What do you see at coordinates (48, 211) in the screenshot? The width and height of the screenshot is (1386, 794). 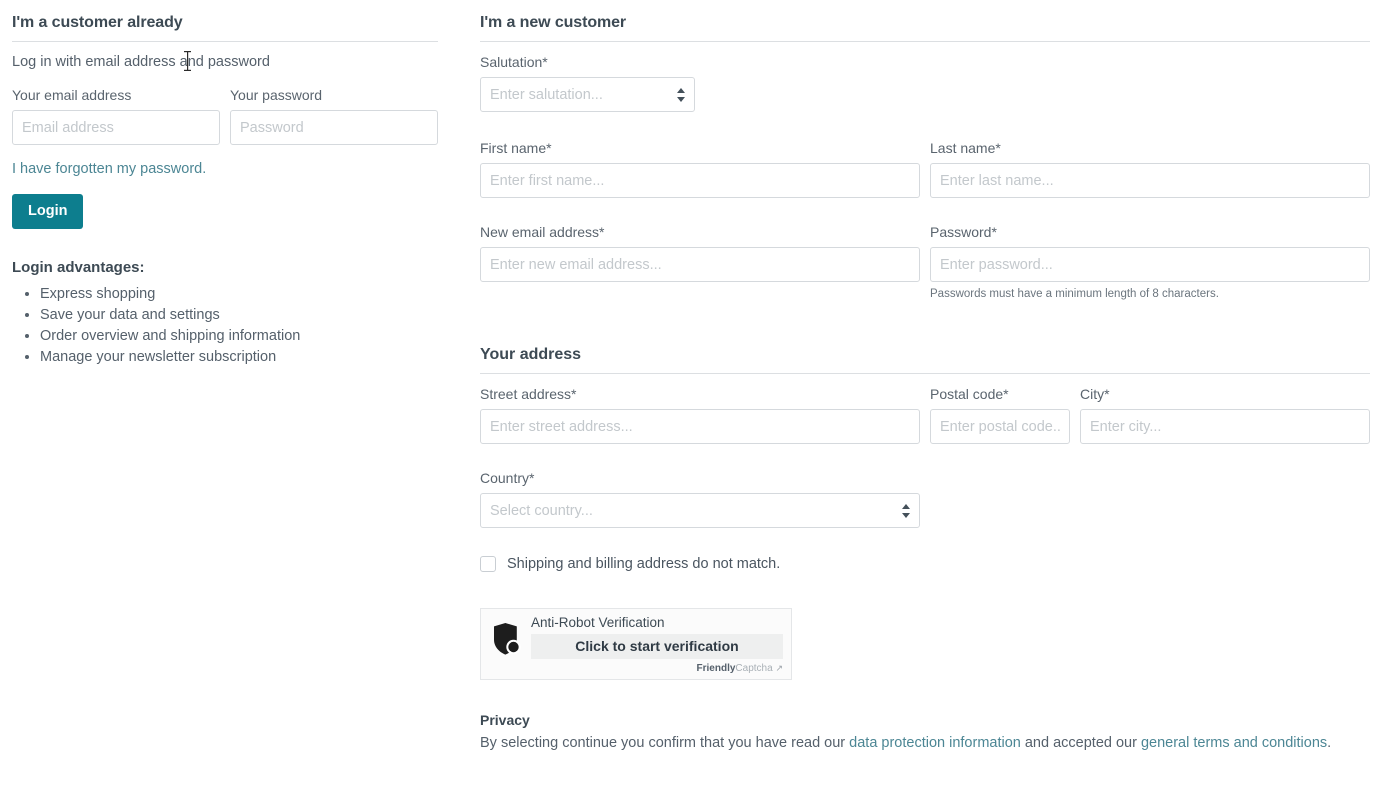 I see `login-button: Login` at bounding box center [48, 211].